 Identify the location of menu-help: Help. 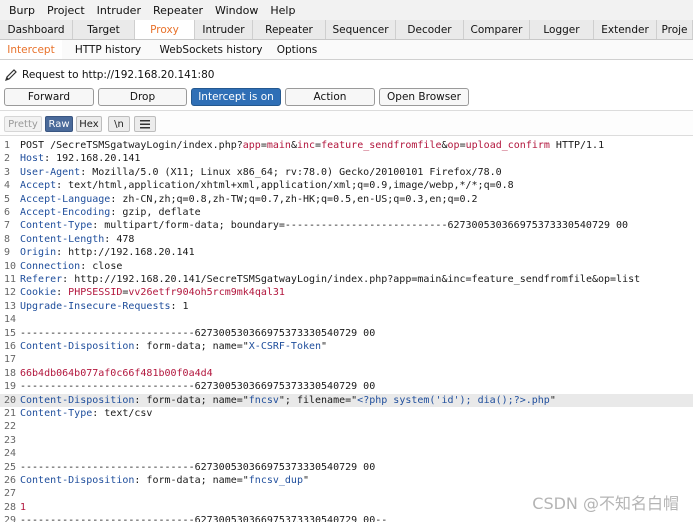
(282, 10).